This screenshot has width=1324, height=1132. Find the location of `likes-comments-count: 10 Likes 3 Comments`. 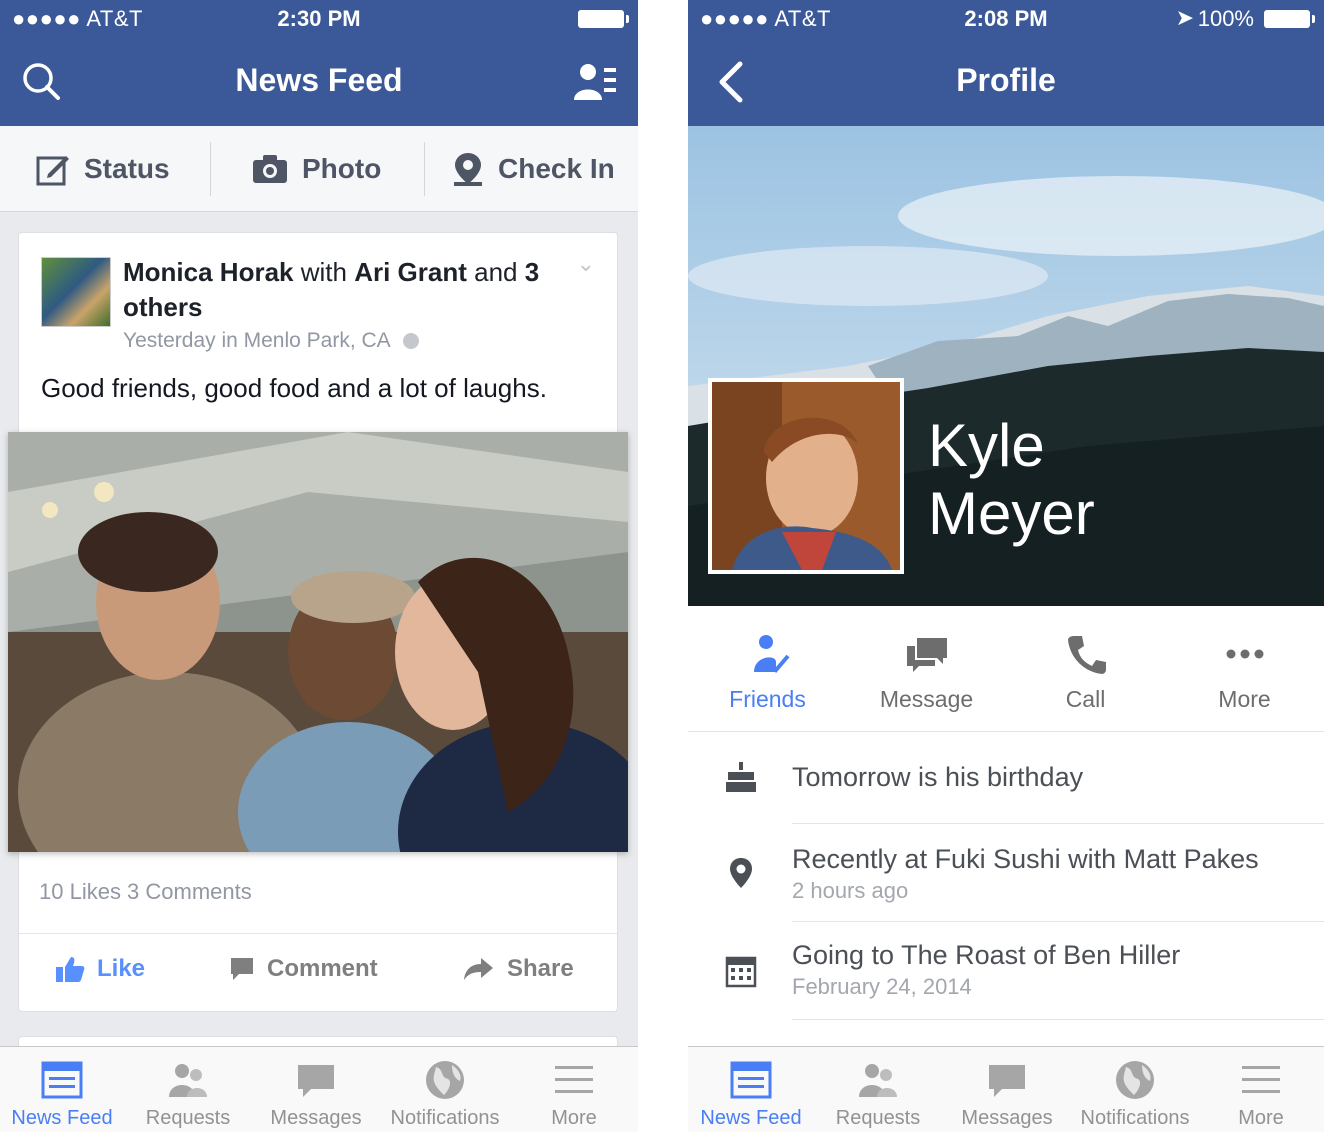

likes-comments-count: 10 Likes 3 Comments is located at coordinates (145, 892).